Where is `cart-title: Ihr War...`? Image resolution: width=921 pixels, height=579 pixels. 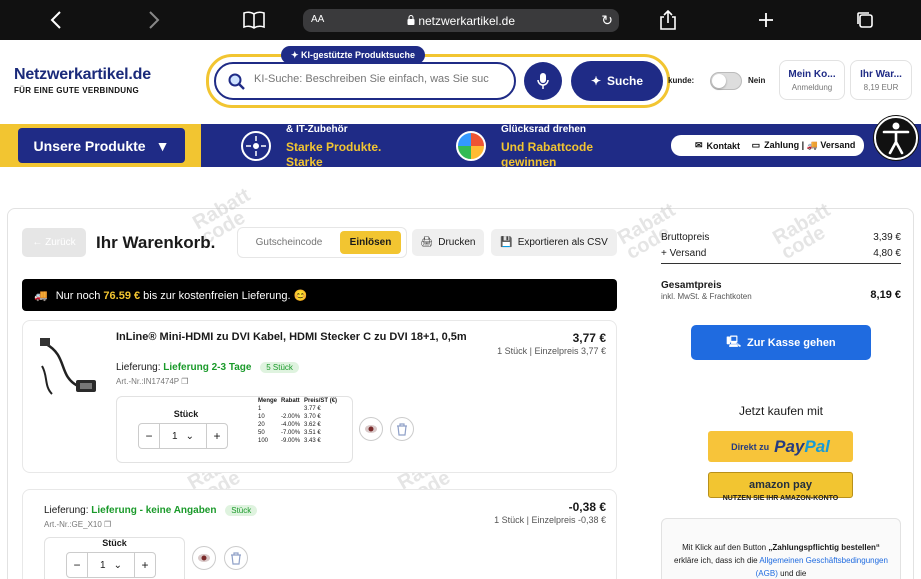
cart-title: Ihr War... is located at coordinates (881, 74).